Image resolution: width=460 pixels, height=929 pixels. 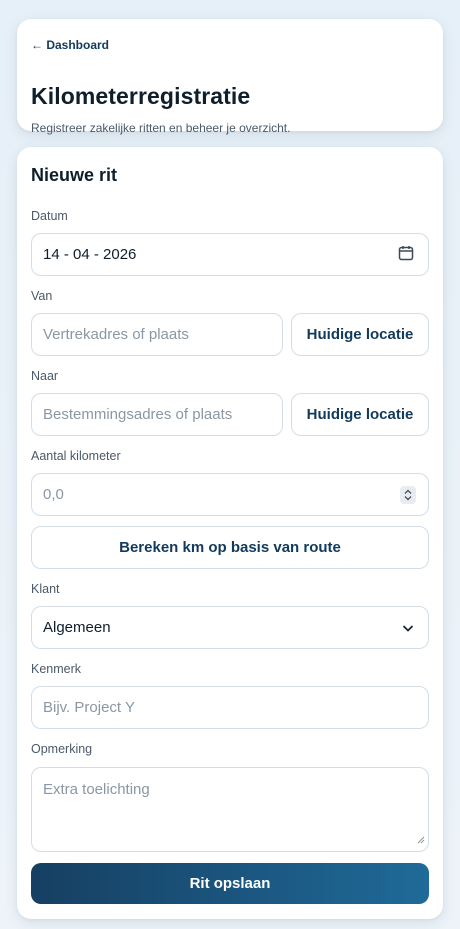 What do you see at coordinates (230, 707) in the screenshot?
I see `reference-input: Bijv. Project Y` at bounding box center [230, 707].